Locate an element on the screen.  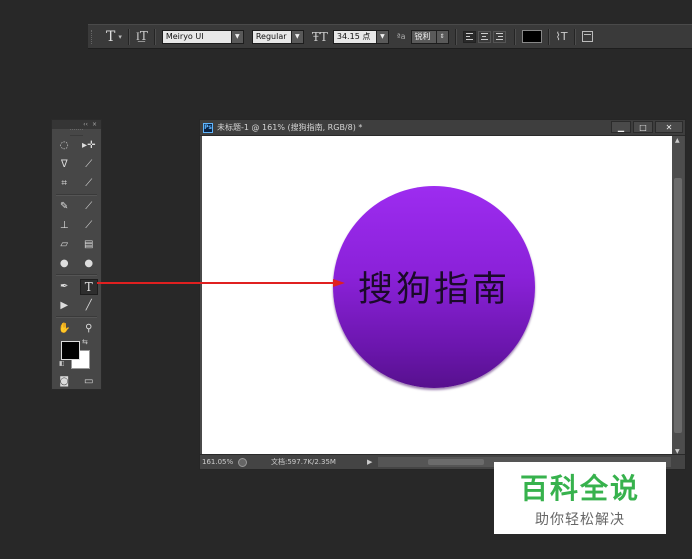
type-tool-preset-icon: T is located at coordinates (110, 37).